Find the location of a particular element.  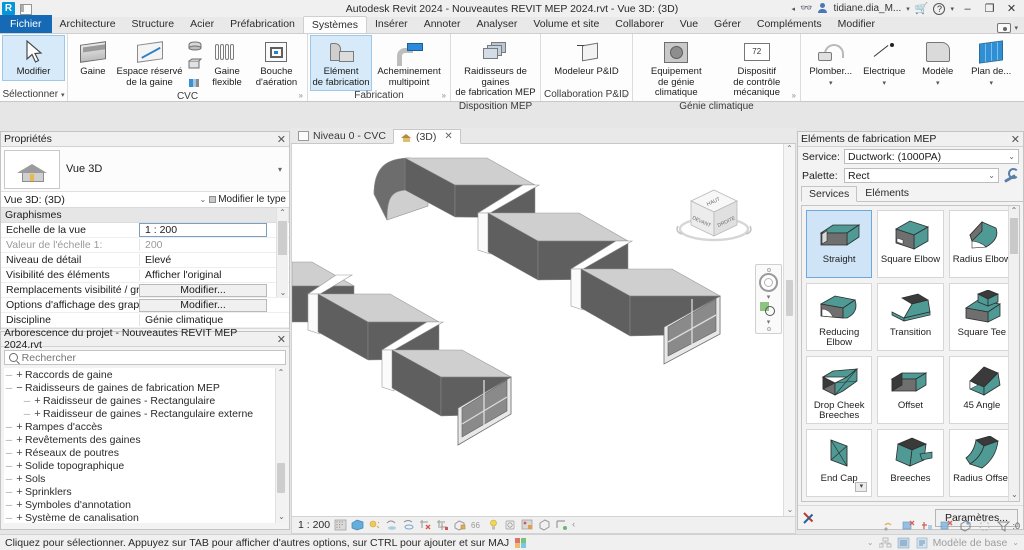

exclude-links-icon is located at coordinates (927, 526).